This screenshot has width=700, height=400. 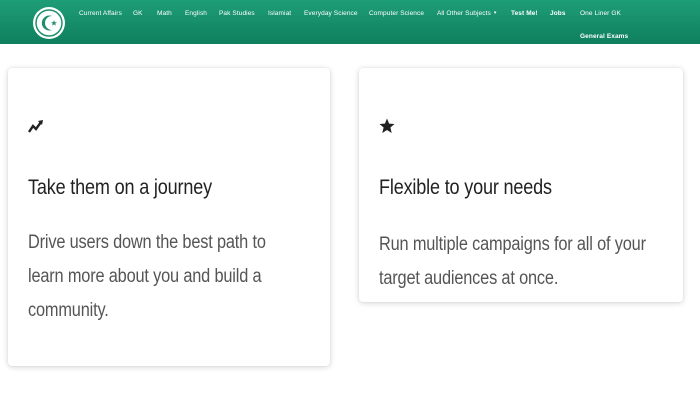 I want to click on site-logo, so click(x=49, y=23).